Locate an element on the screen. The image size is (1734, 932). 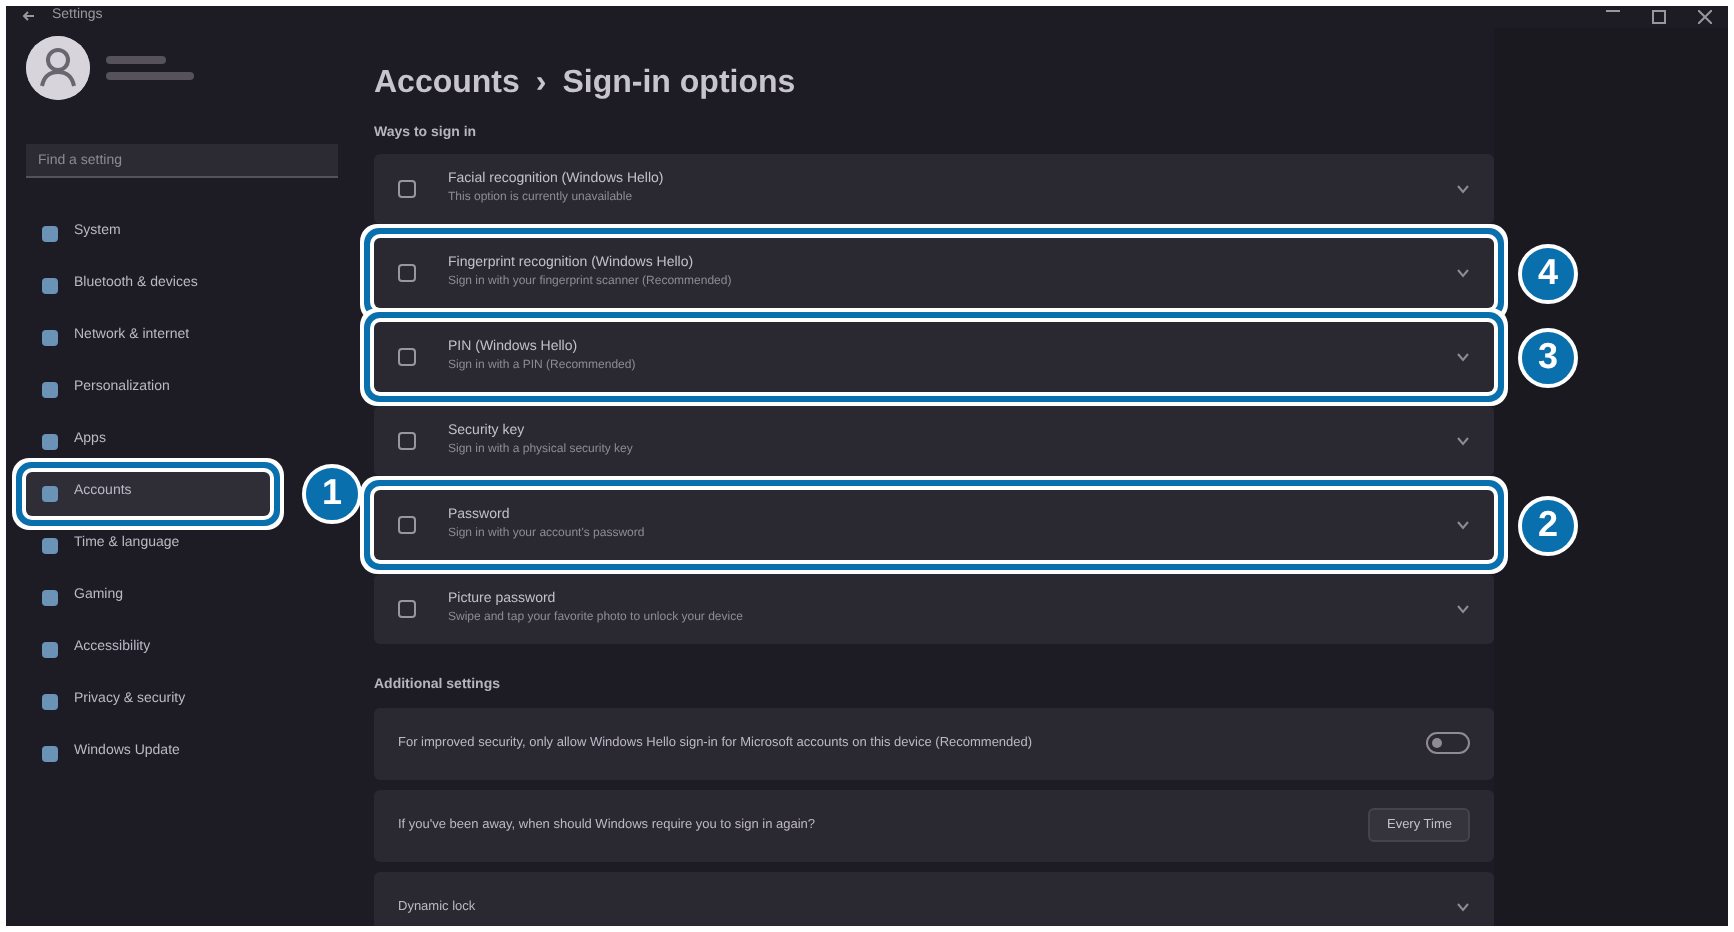
redacted-email is located at coordinates (150, 75).